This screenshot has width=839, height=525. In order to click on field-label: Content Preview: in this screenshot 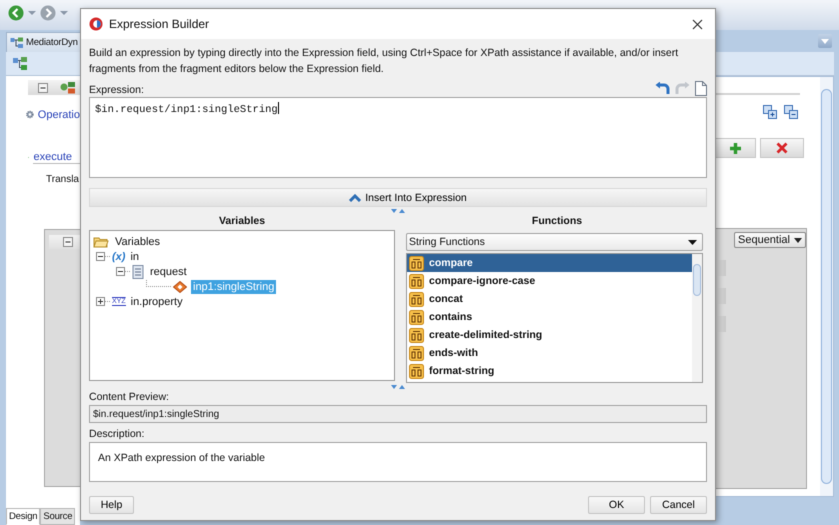, I will do `click(129, 397)`.